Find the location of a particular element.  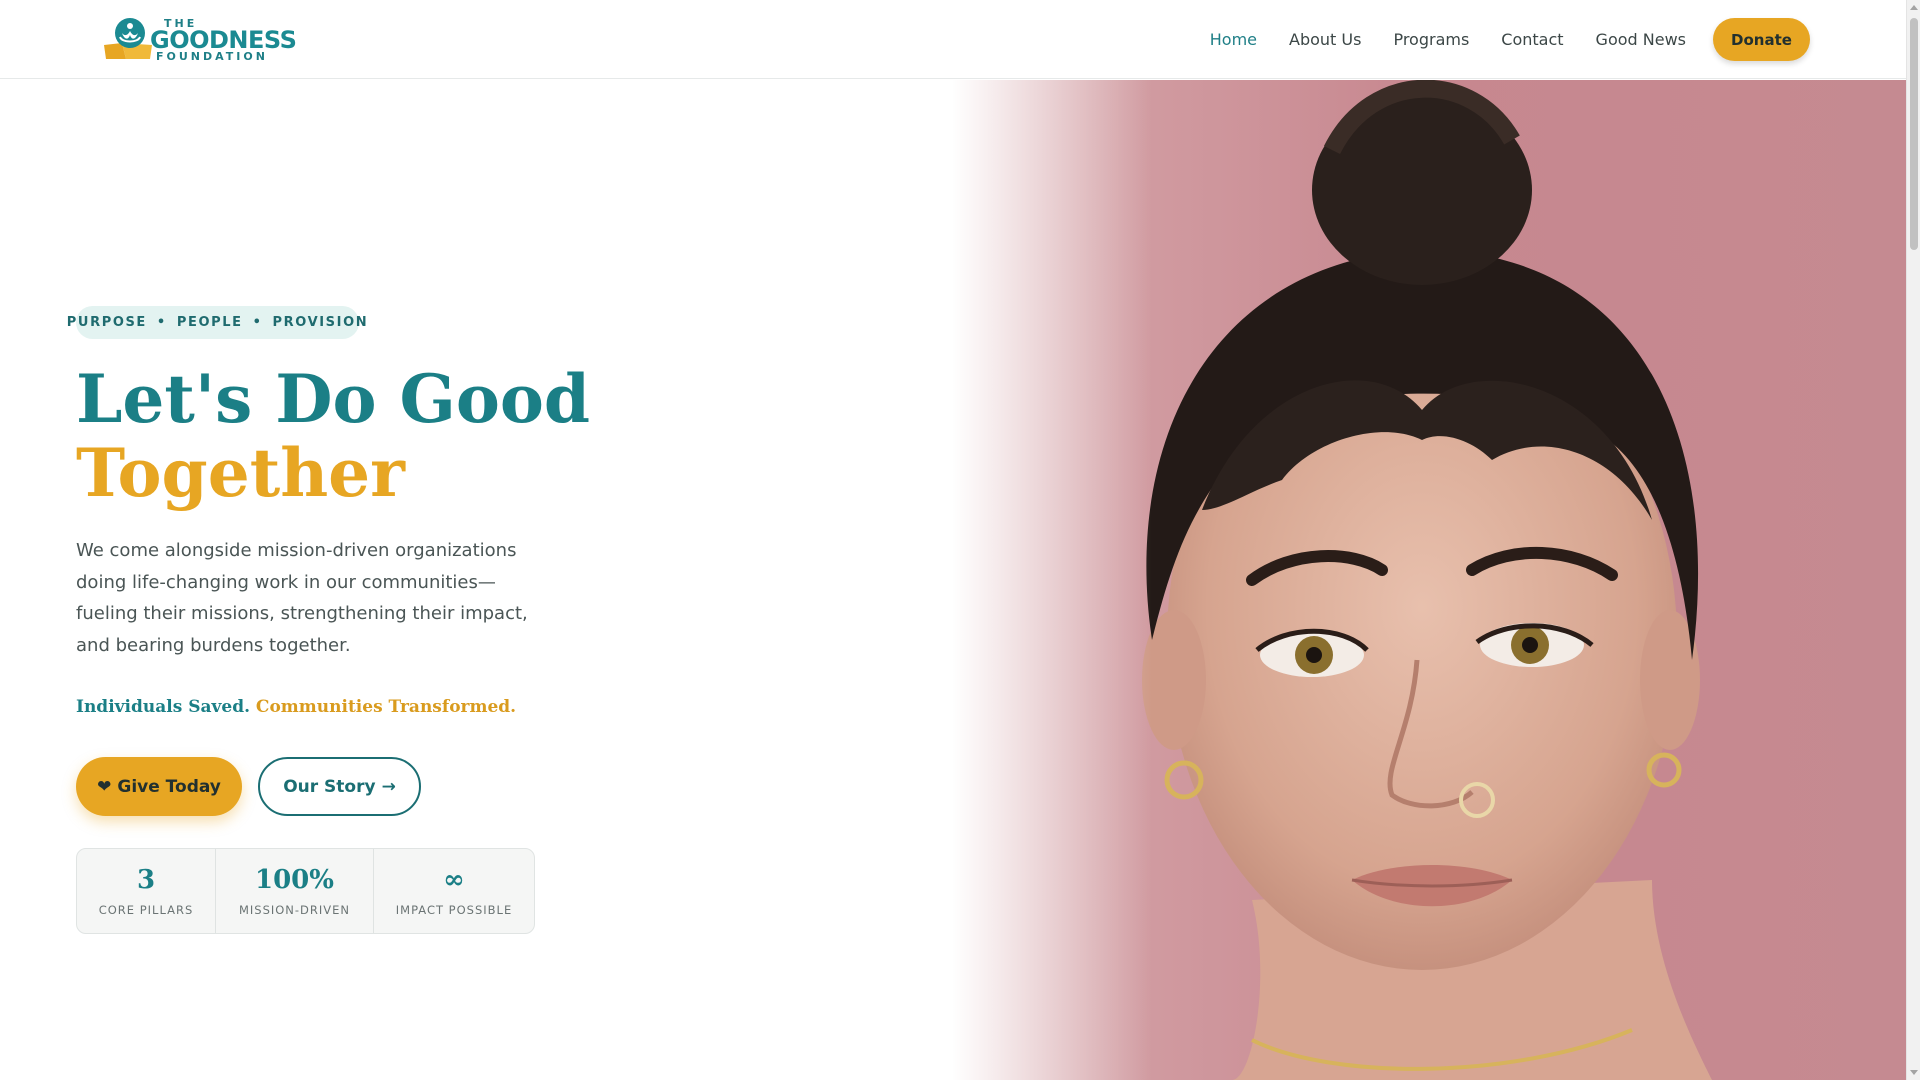

headline-line-1: Let's Do Good is located at coordinates (333, 399).